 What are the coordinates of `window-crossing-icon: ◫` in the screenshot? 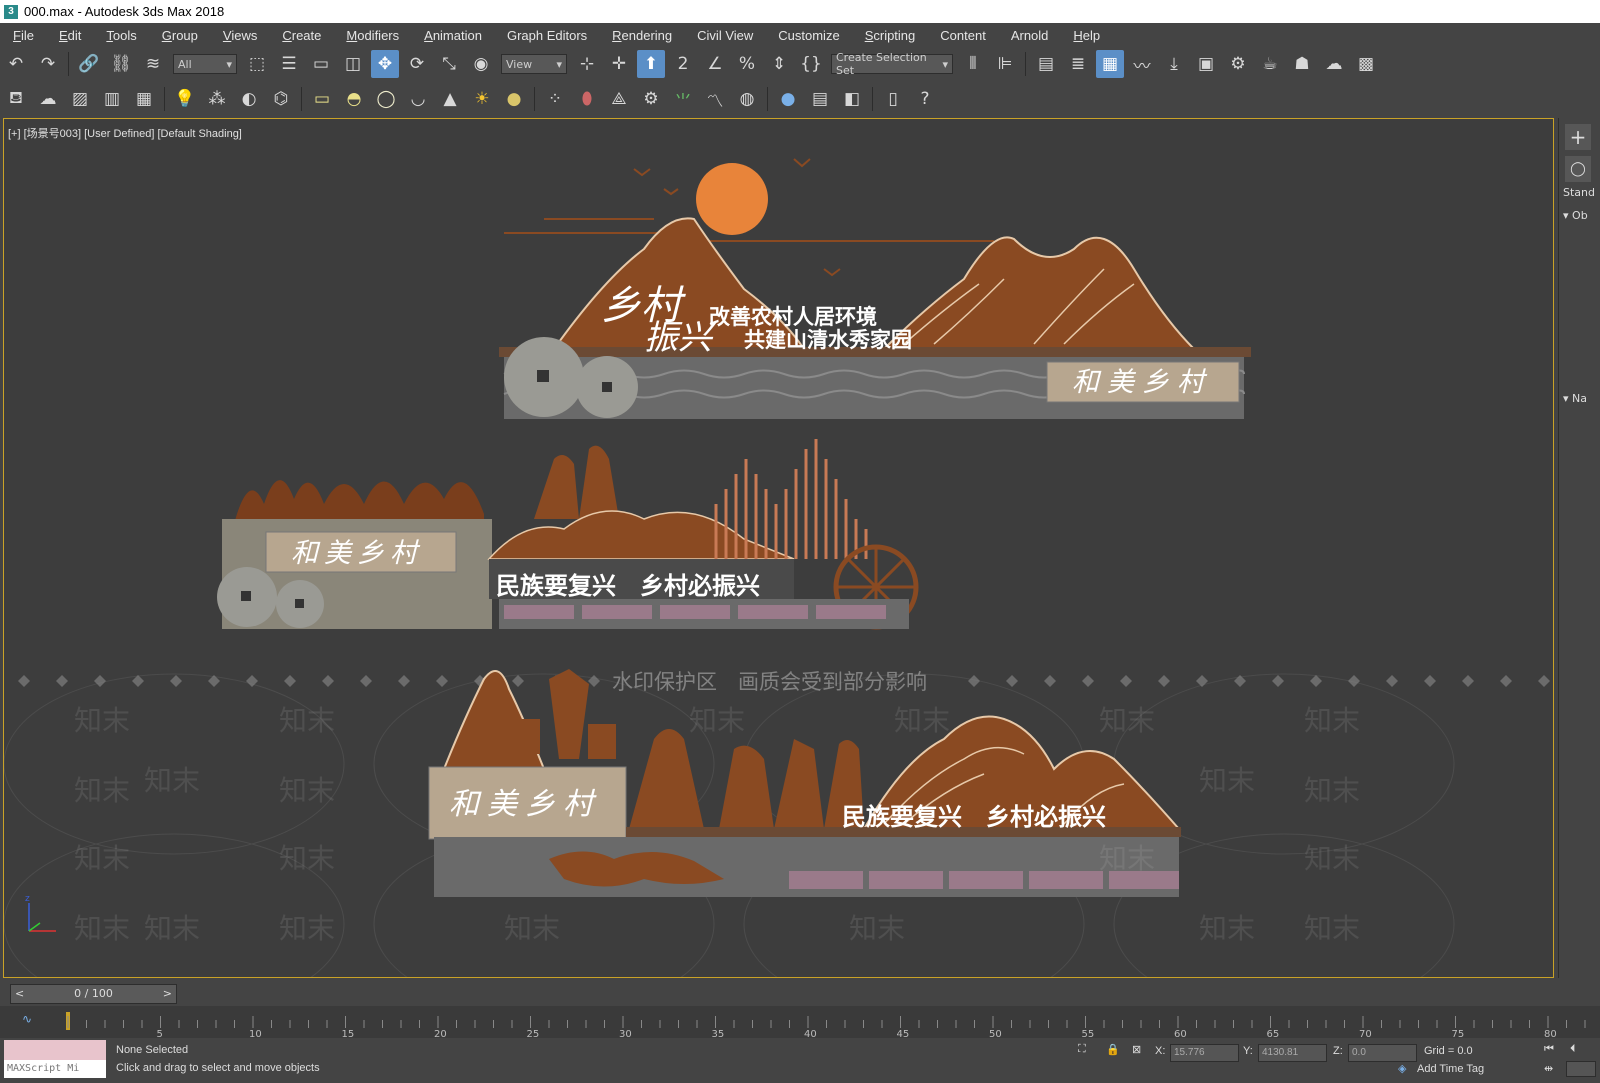 It's located at (353, 64).